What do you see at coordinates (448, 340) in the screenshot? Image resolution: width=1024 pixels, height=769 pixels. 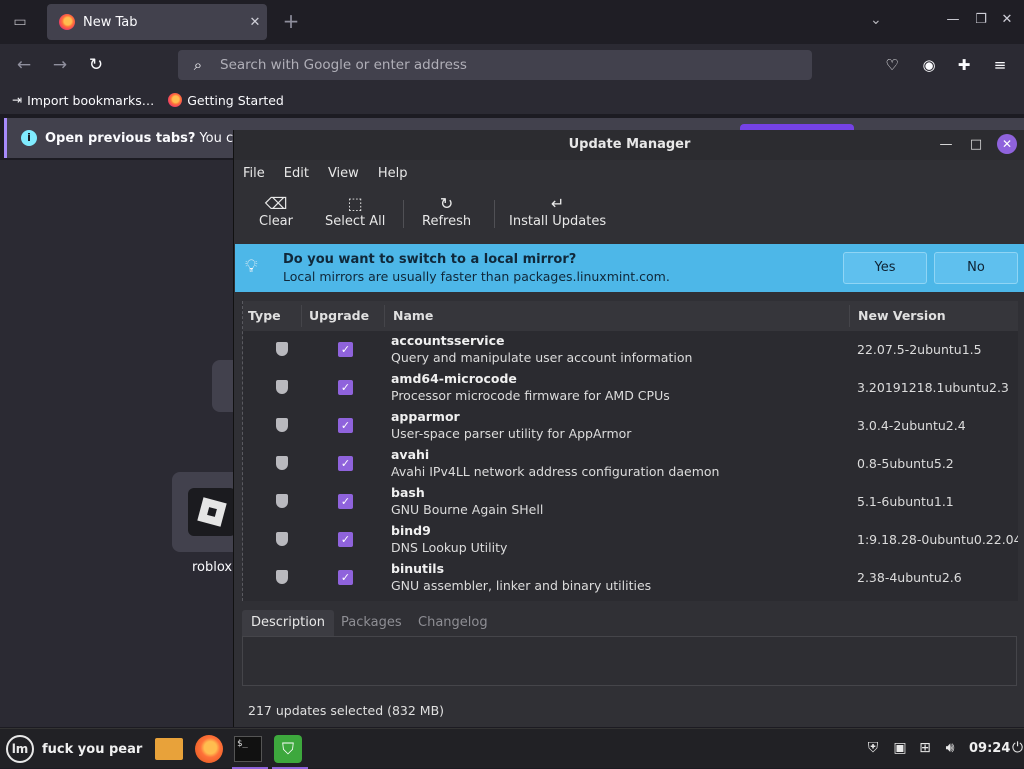 I see `package-name: accountsservice` at bounding box center [448, 340].